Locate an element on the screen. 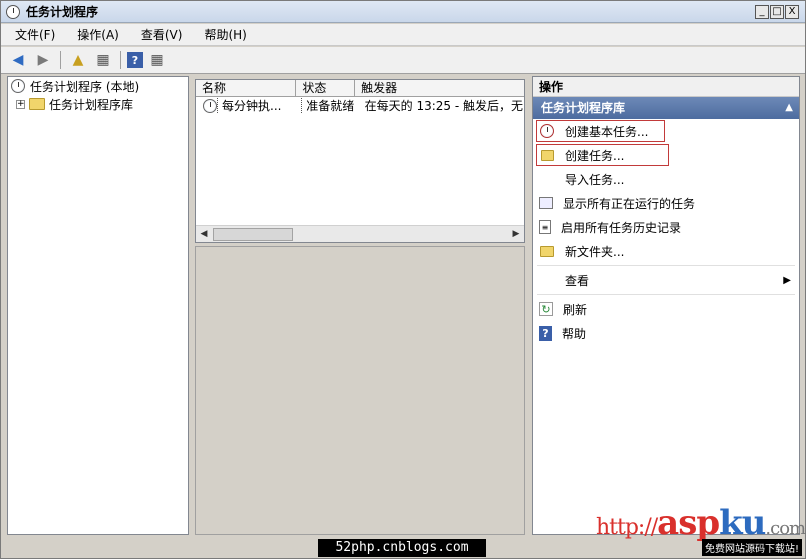 The image size is (806, 559). menu-action: 操作(A) is located at coordinates (95, 34).